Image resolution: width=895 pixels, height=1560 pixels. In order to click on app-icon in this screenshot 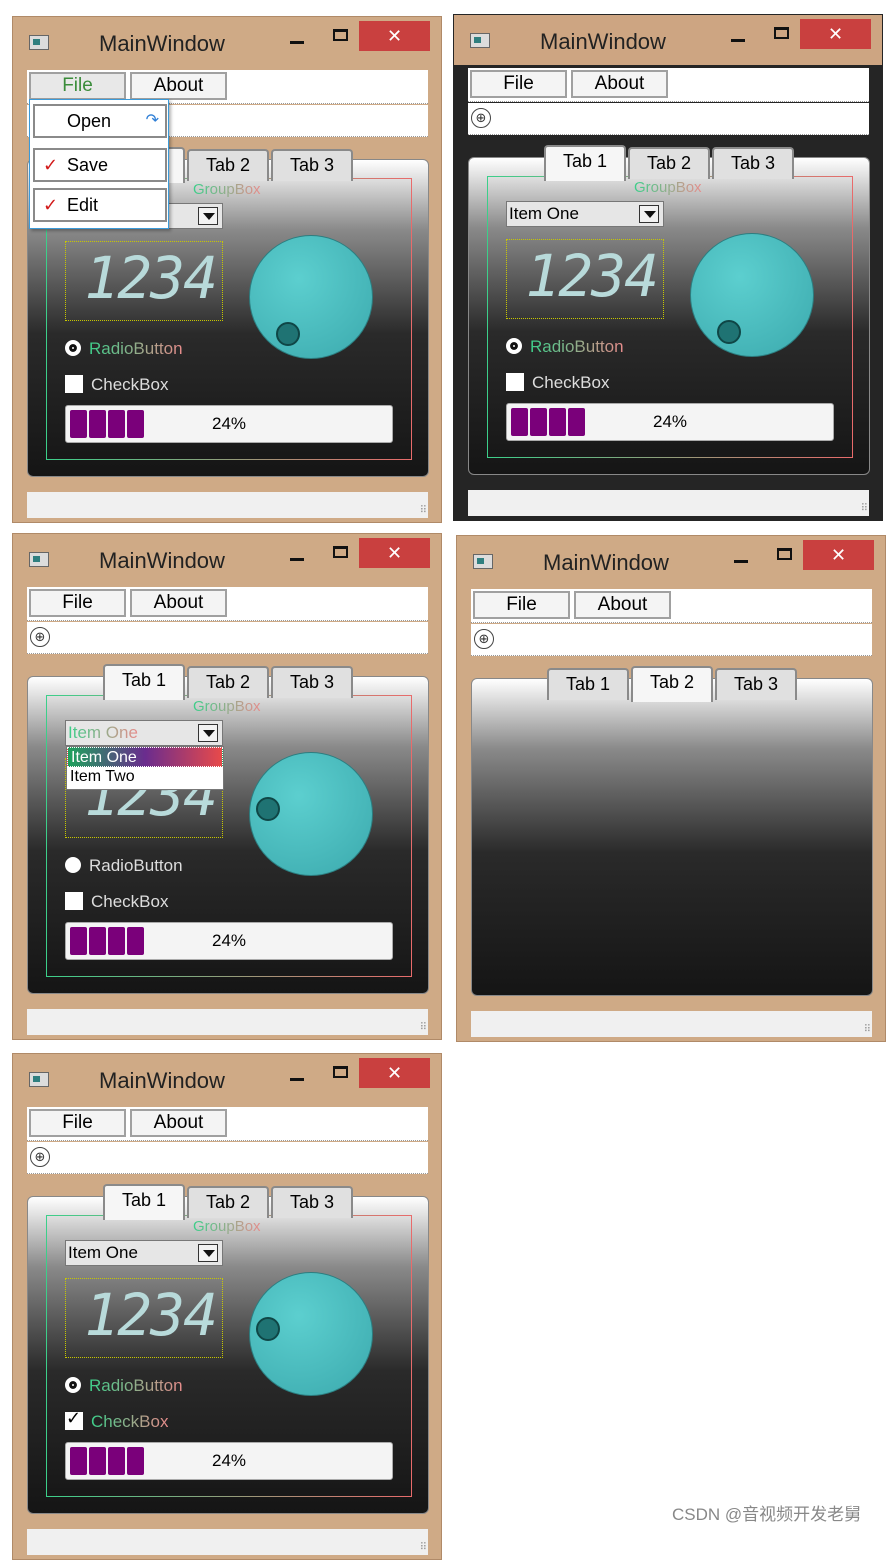, I will do `click(480, 40)`.